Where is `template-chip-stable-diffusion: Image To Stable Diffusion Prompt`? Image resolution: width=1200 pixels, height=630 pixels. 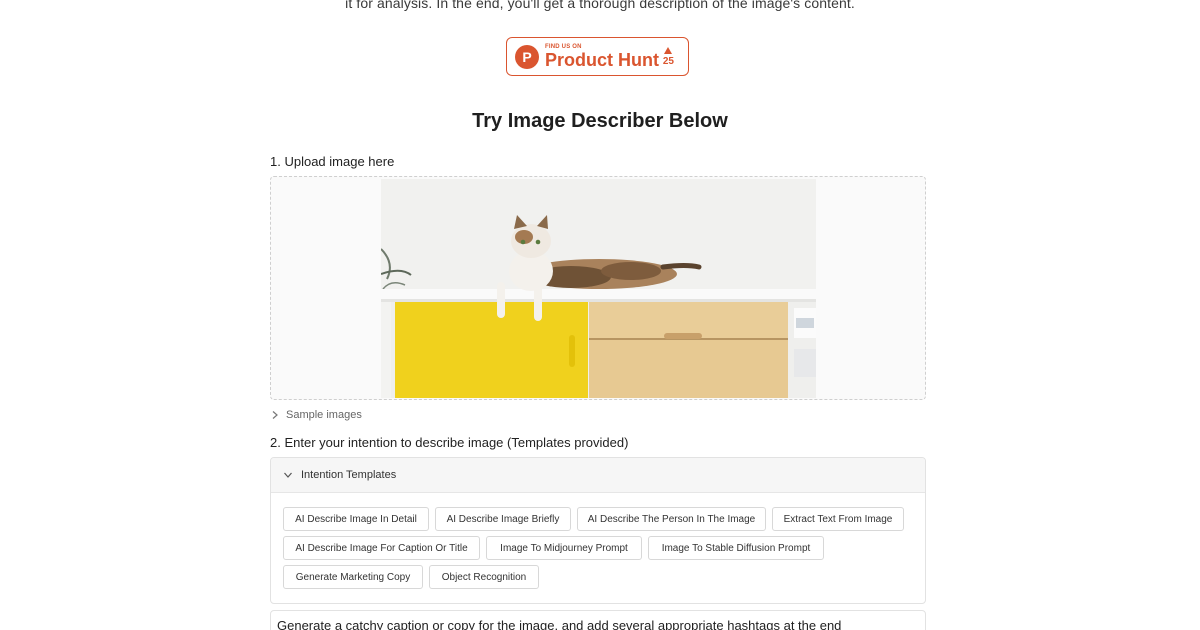
template-chip-stable-diffusion: Image To Stable Diffusion Prompt is located at coordinates (736, 548).